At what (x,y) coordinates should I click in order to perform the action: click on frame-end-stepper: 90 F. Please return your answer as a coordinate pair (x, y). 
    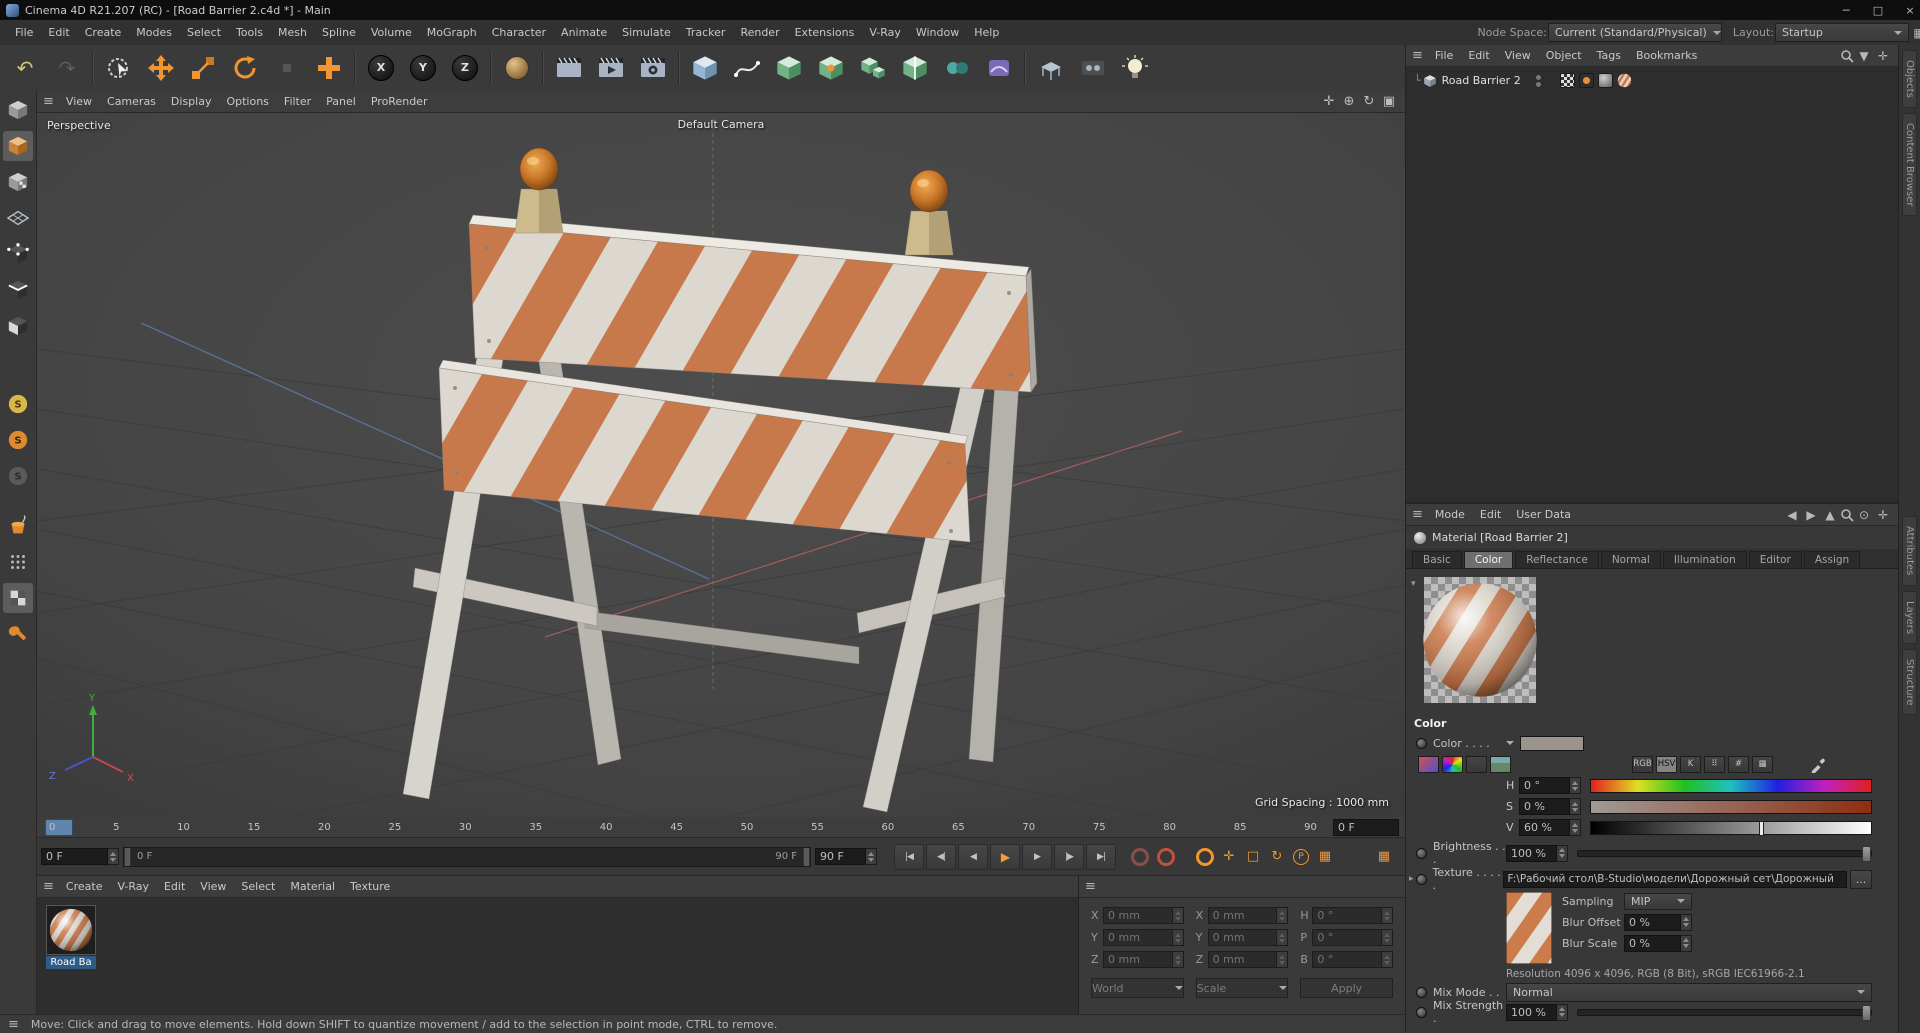
    Looking at the image, I should click on (846, 856).